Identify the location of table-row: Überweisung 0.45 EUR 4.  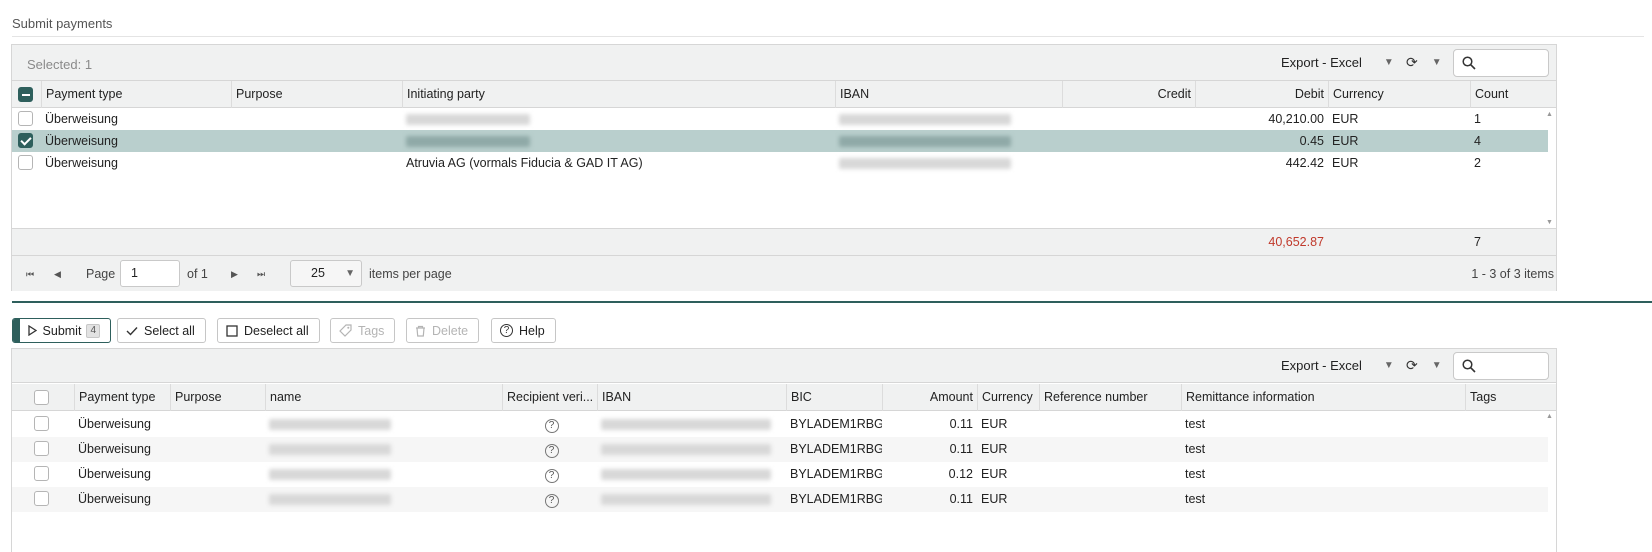
(780, 141).